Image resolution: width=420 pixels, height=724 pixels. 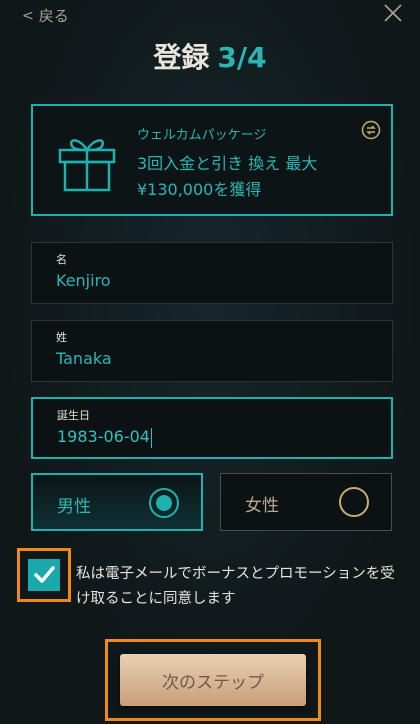 I want to click on gender-female-radio, so click(x=354, y=502).